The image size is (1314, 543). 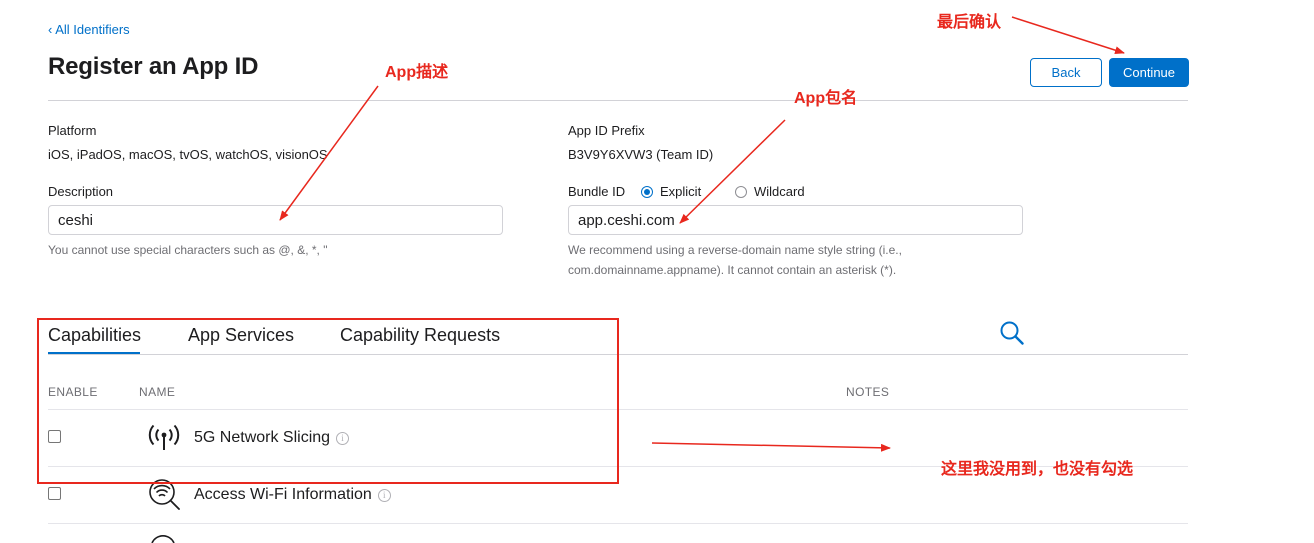 I want to click on enable-checkbox-wifi, so click(x=54, y=493).